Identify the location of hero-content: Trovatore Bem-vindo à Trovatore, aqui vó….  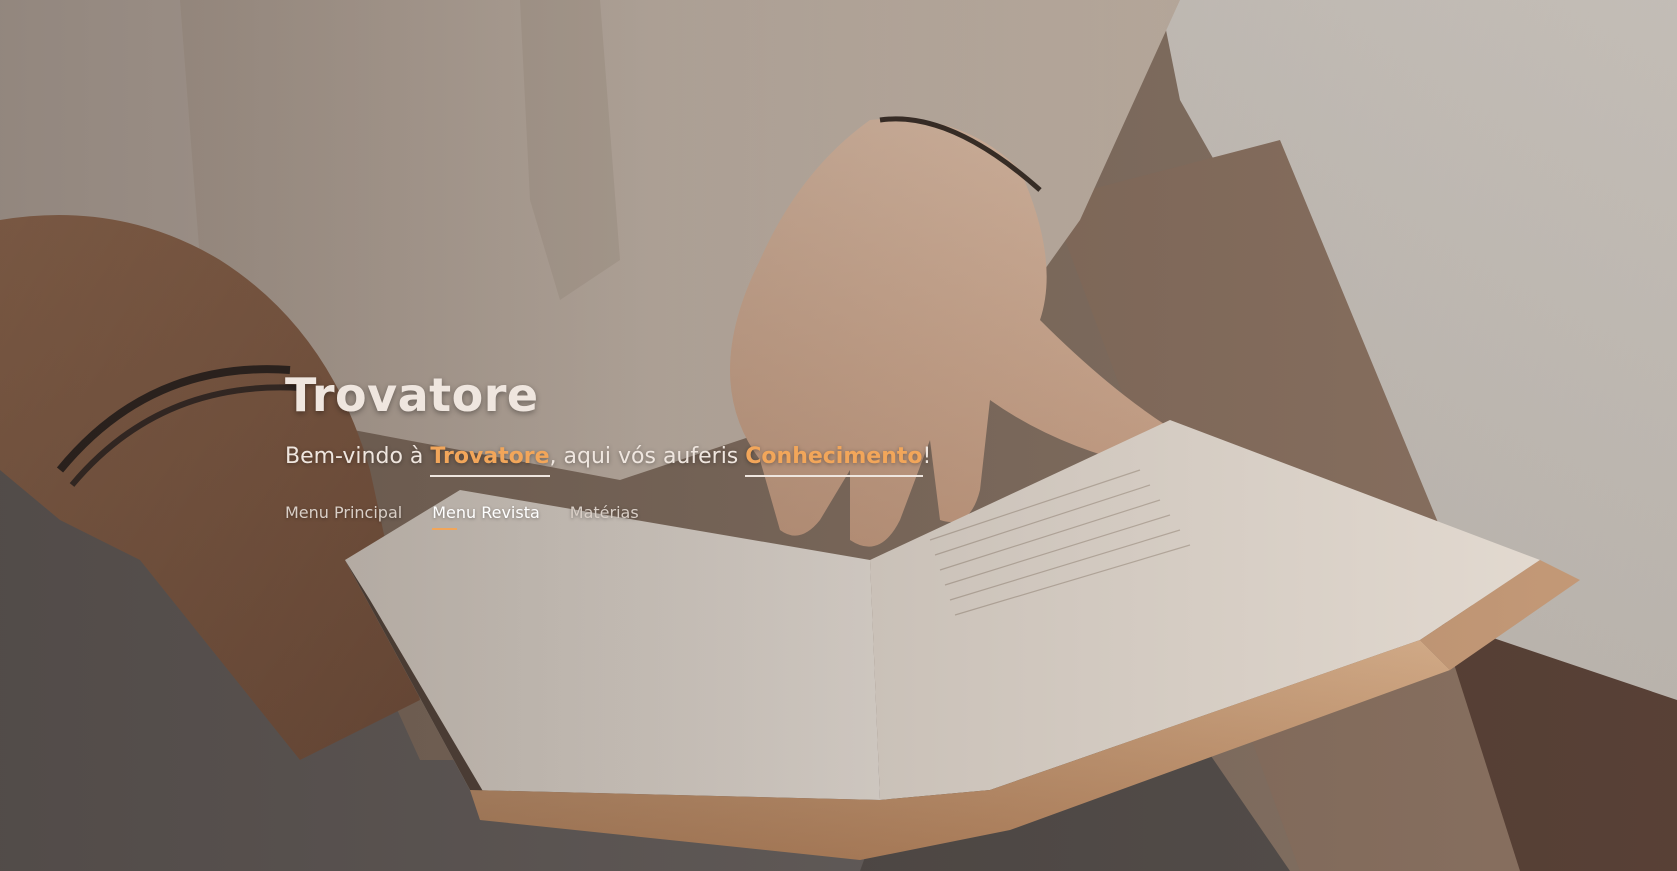
(608, 449).